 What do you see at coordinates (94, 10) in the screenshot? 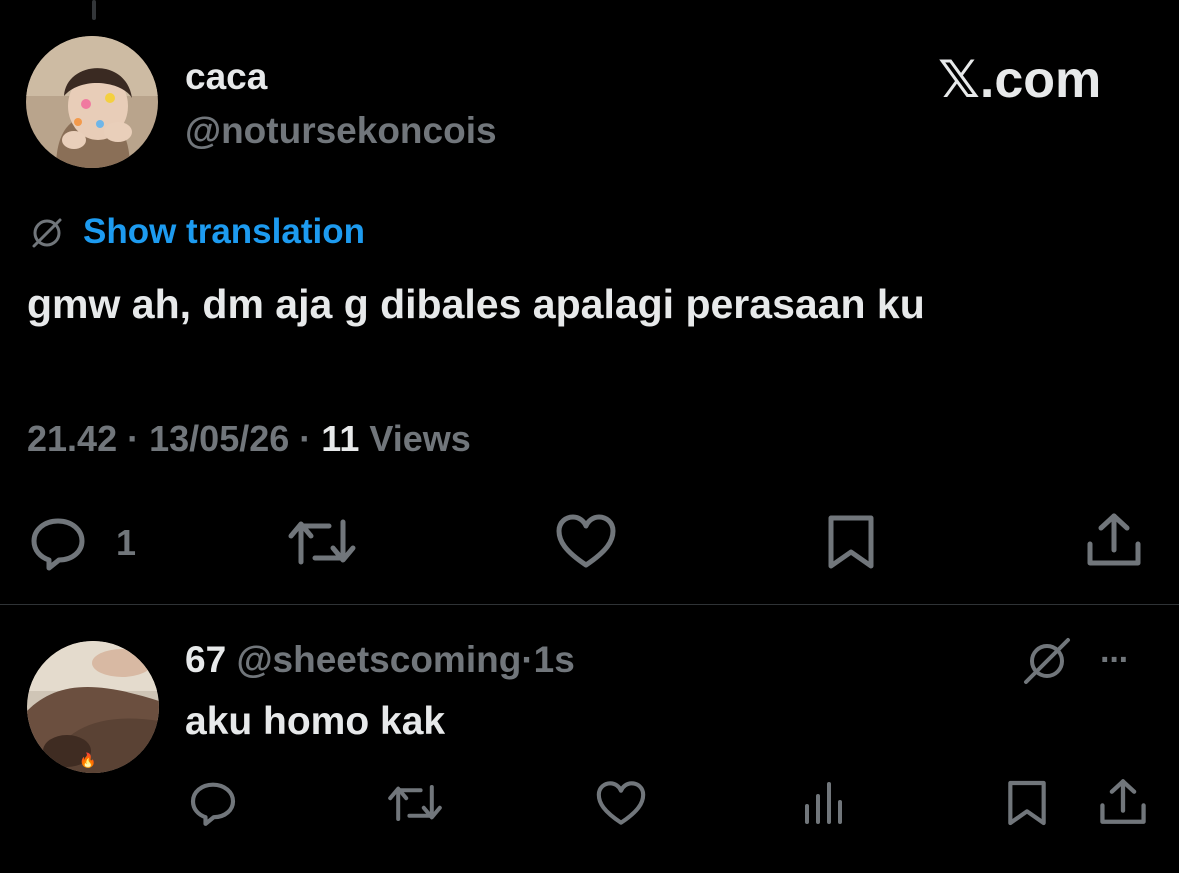
I see `thread-connector-line` at bounding box center [94, 10].